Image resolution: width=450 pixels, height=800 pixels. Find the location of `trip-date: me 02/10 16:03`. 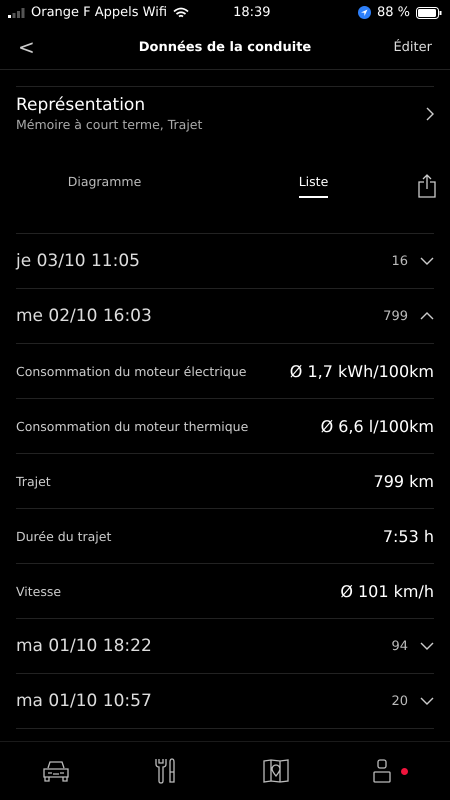

trip-date: me 02/10 16:03 is located at coordinates (84, 316).